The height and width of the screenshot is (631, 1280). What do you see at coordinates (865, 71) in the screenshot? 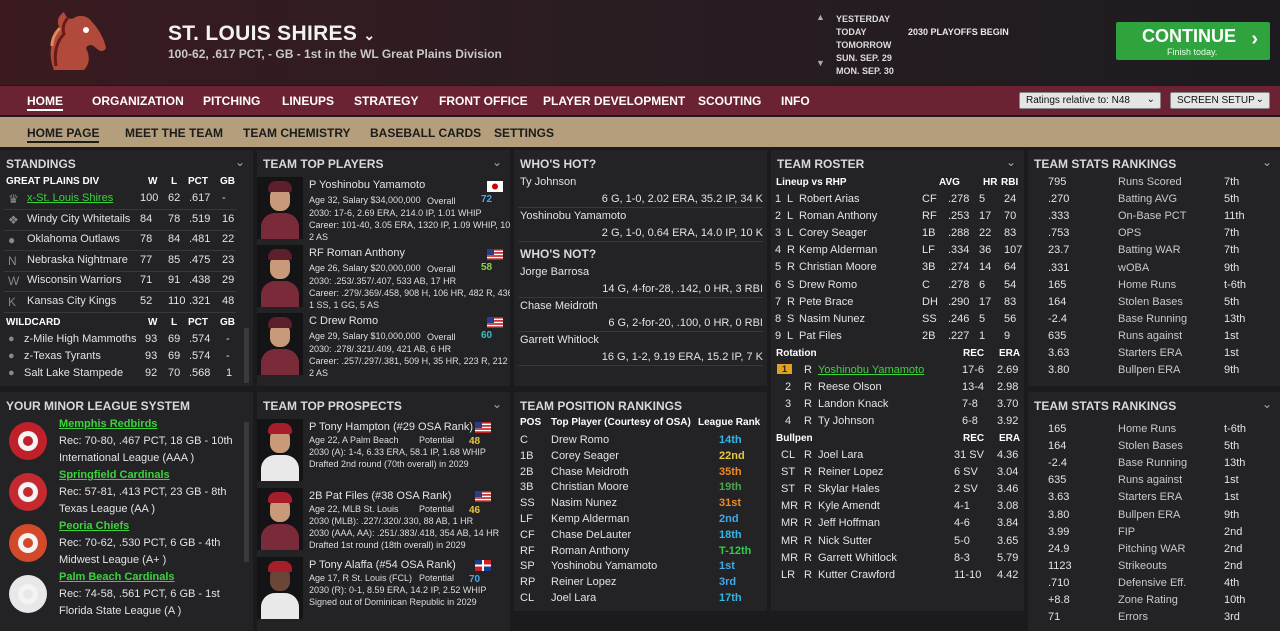
I see `date-mon: MON. SEP. 30` at bounding box center [865, 71].